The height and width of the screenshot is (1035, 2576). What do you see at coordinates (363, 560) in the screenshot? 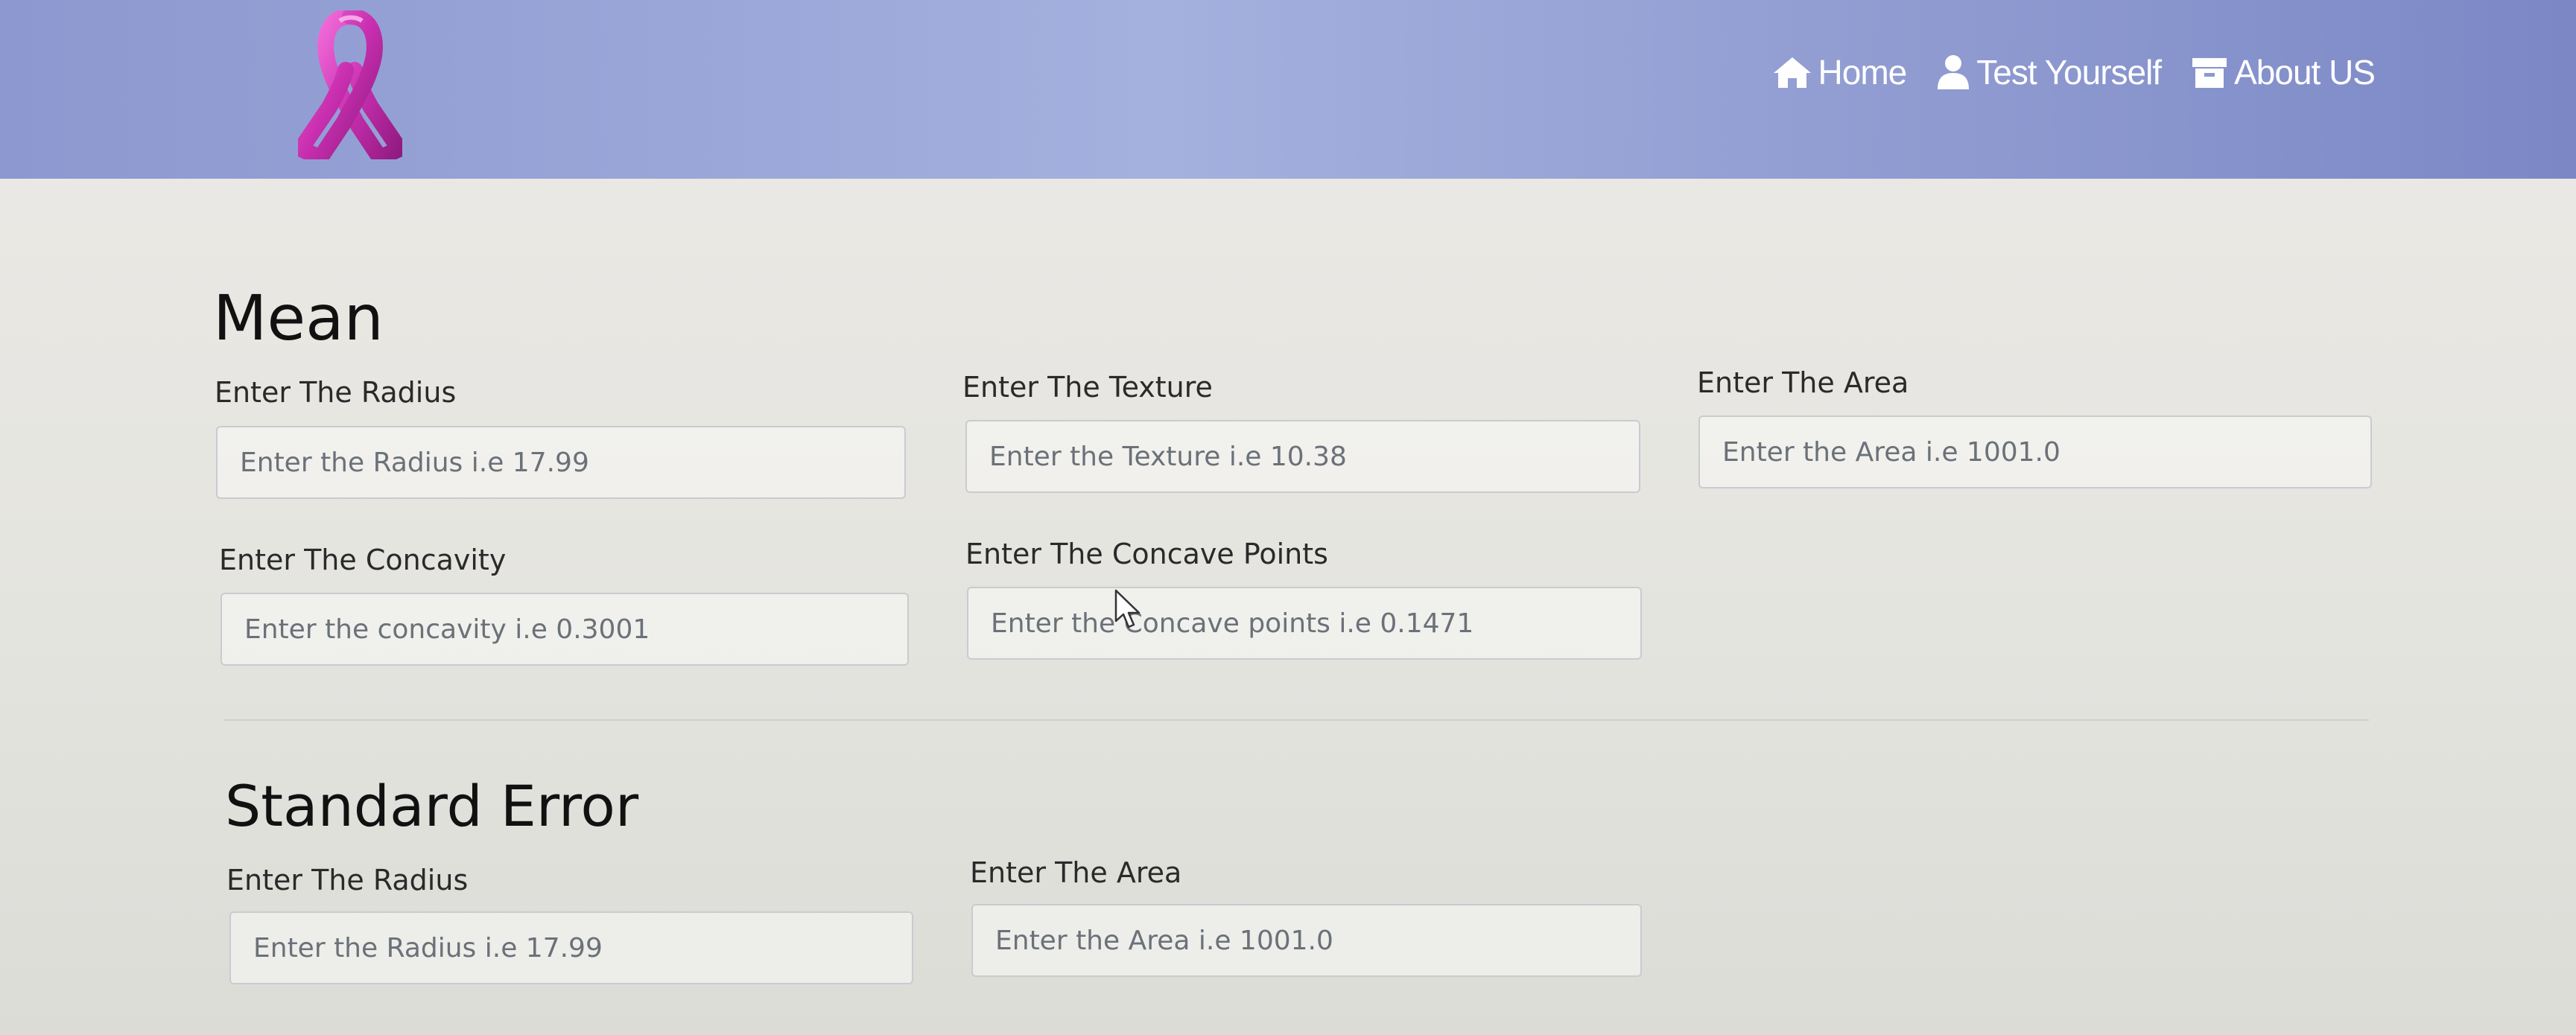
I see `mean-concavity-label: Enter The Concavity` at bounding box center [363, 560].